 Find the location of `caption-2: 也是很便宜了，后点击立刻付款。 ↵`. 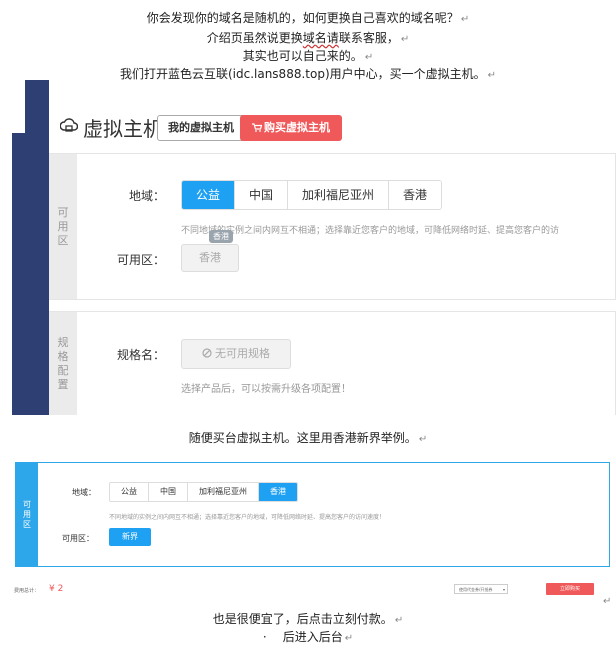

caption-2: 也是很便宜了，后点击立刻付款。 ↵ is located at coordinates (308, 619).